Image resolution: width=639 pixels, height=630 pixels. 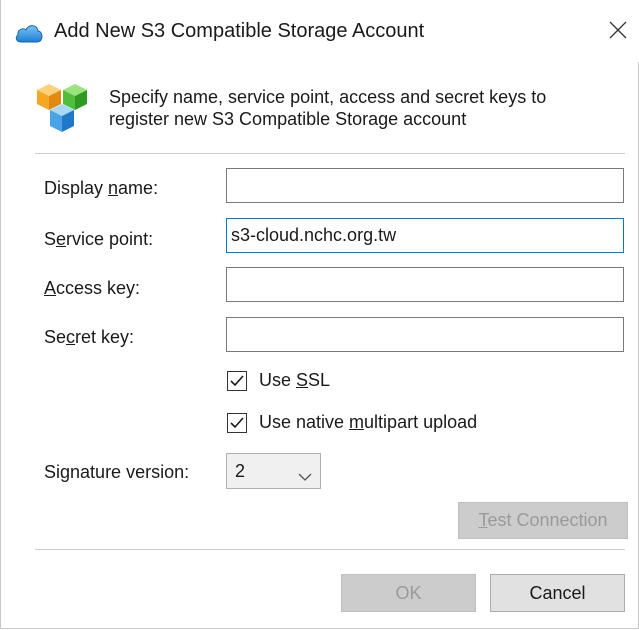 I want to click on title-bar: Add New S3 Compatible Storage Account, so click(x=320, y=31).